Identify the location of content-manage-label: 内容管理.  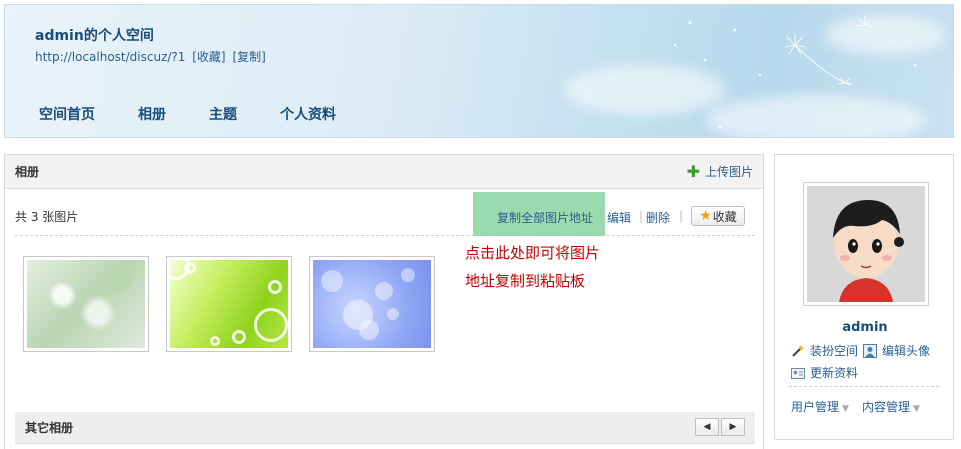
(886, 407).